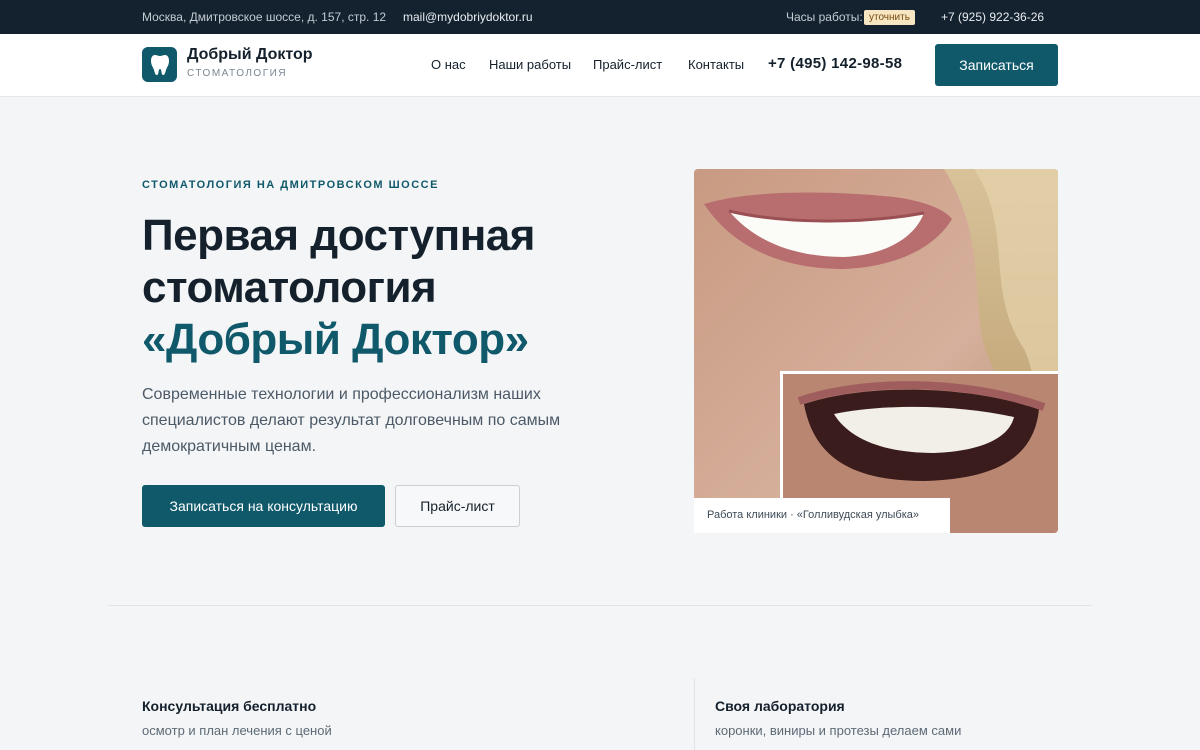  I want to click on hero-title-accent: «Добрый Доктор», so click(335, 339).